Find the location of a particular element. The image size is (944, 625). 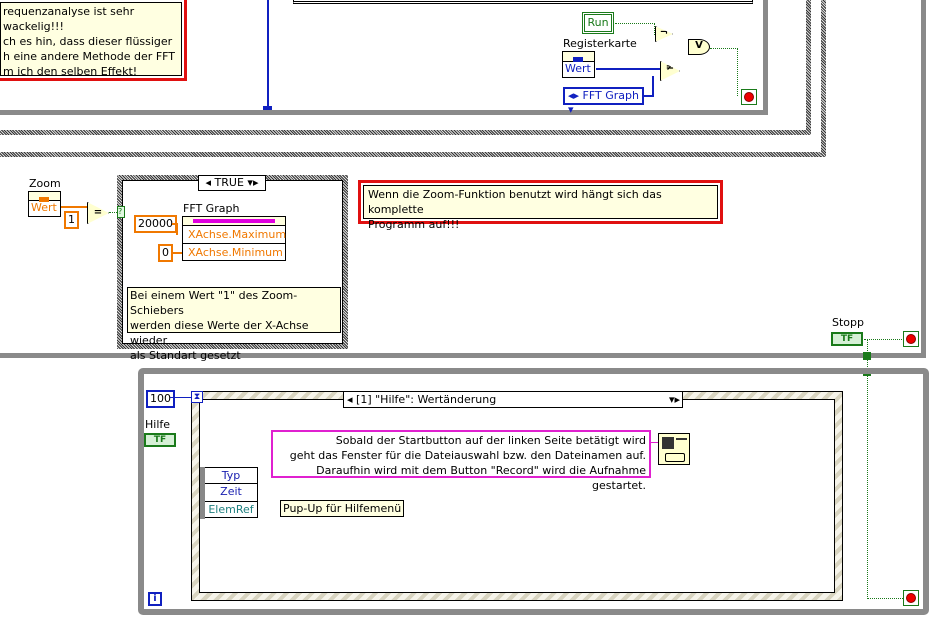

hilfe-label: Hilfe is located at coordinates (158, 424).